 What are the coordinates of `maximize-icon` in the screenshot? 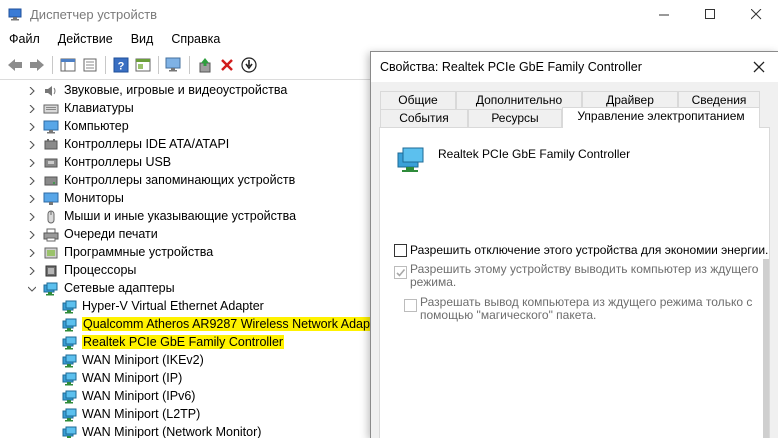 It's located at (709, 13).